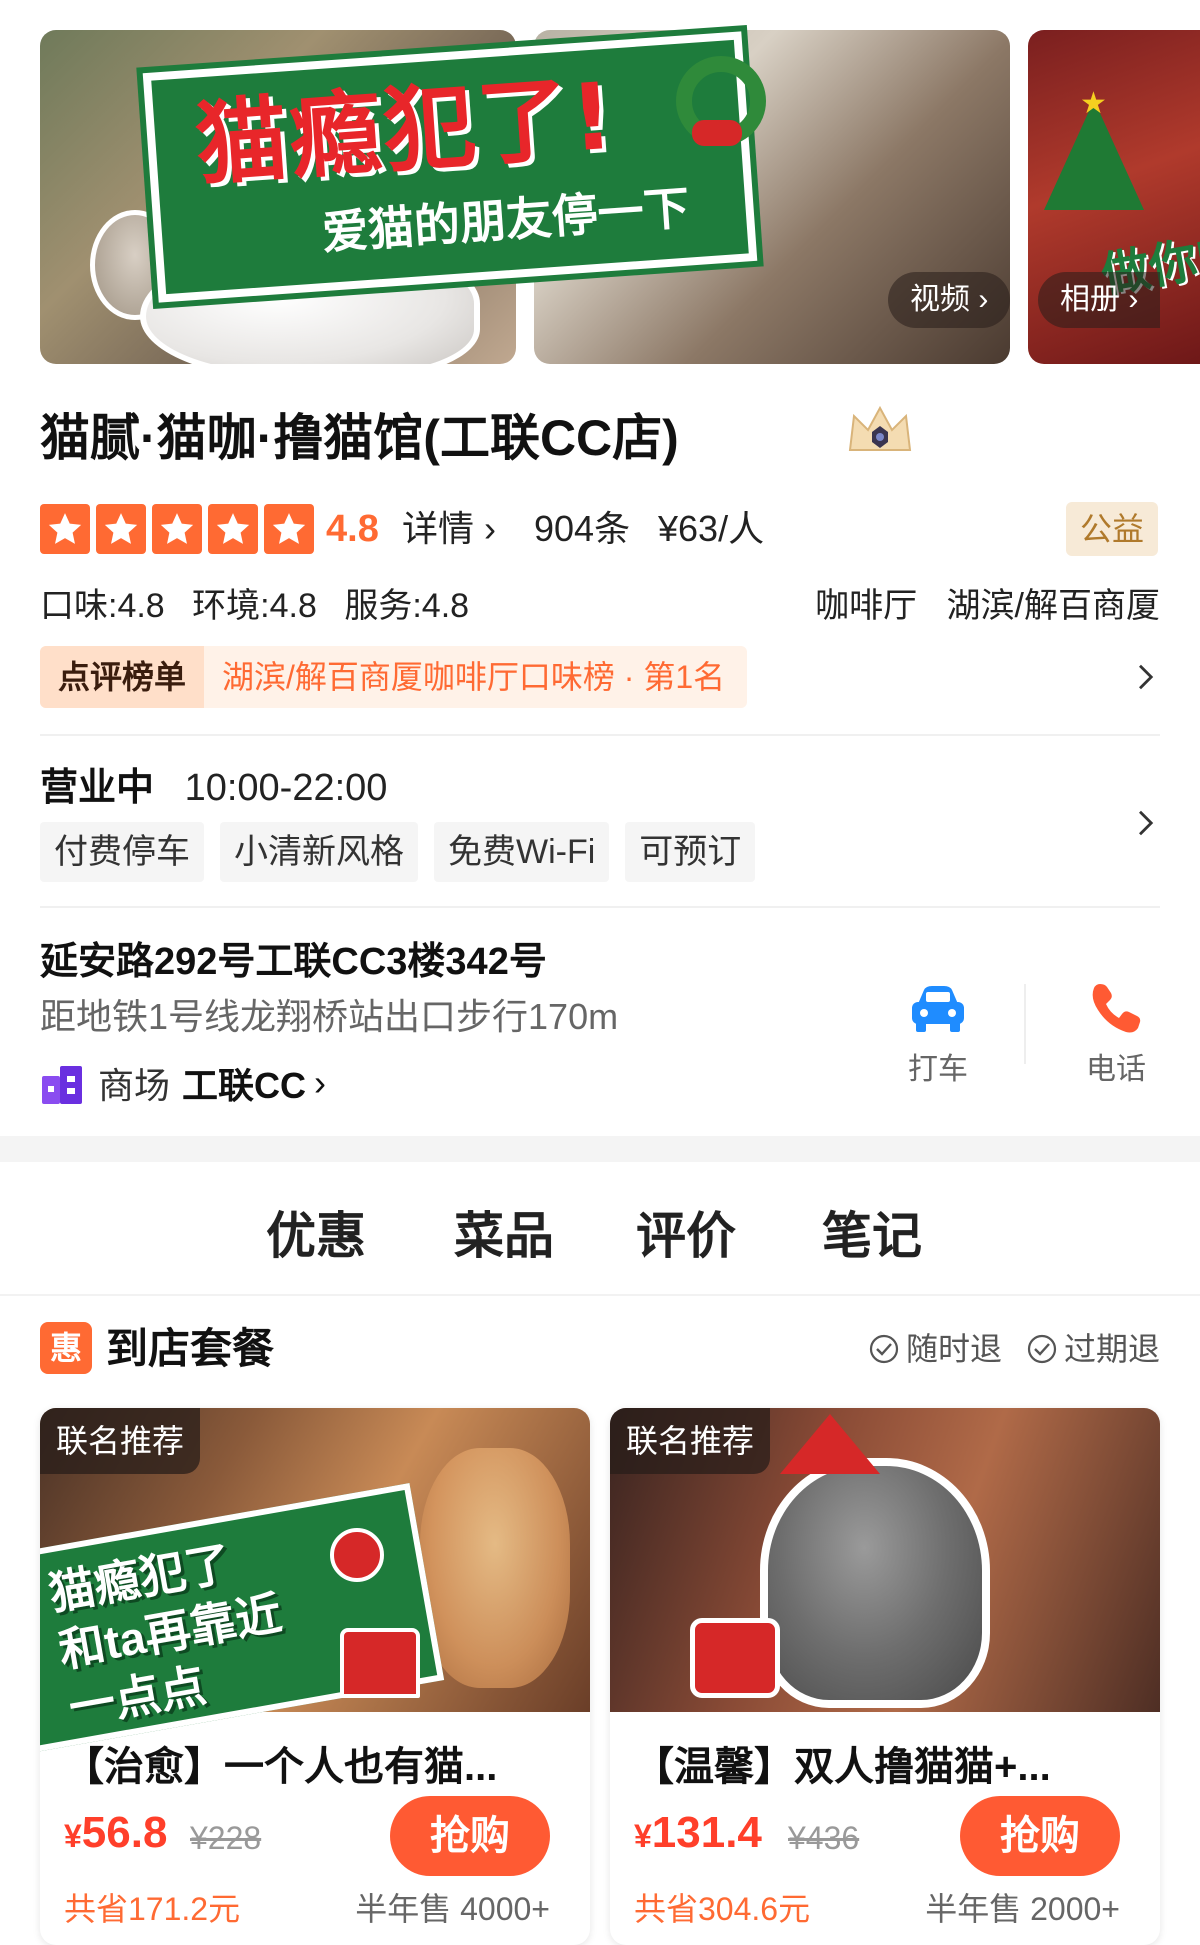 Image resolution: width=1200 pixels, height=1945 pixels. What do you see at coordinates (134, 1085) in the screenshot?
I see `mall-label: 商场` at bounding box center [134, 1085].